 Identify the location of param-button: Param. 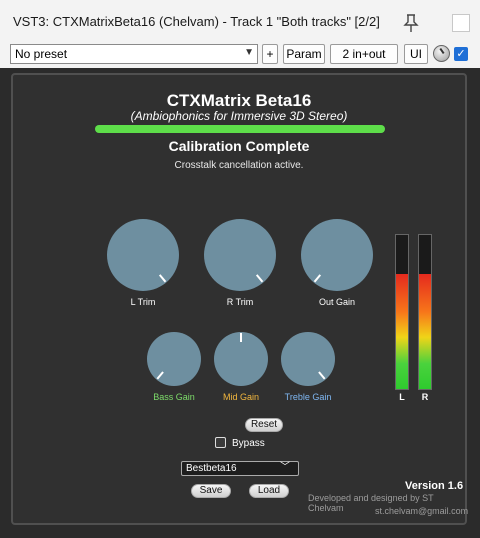
(304, 54).